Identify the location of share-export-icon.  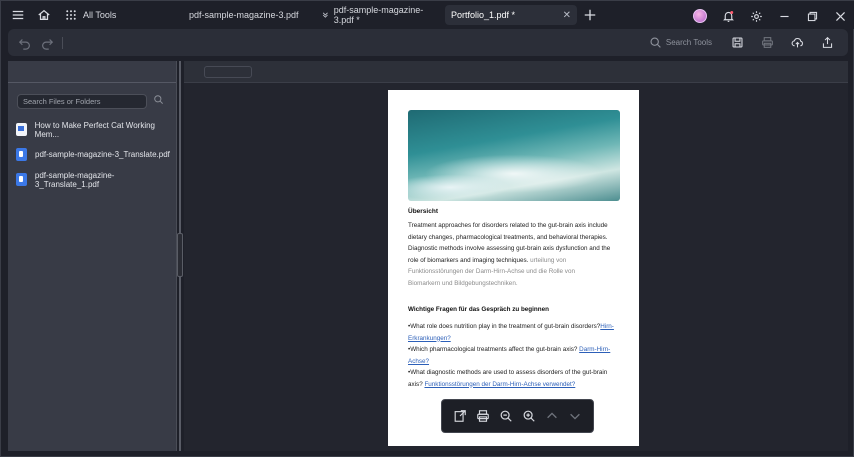
(827, 43).